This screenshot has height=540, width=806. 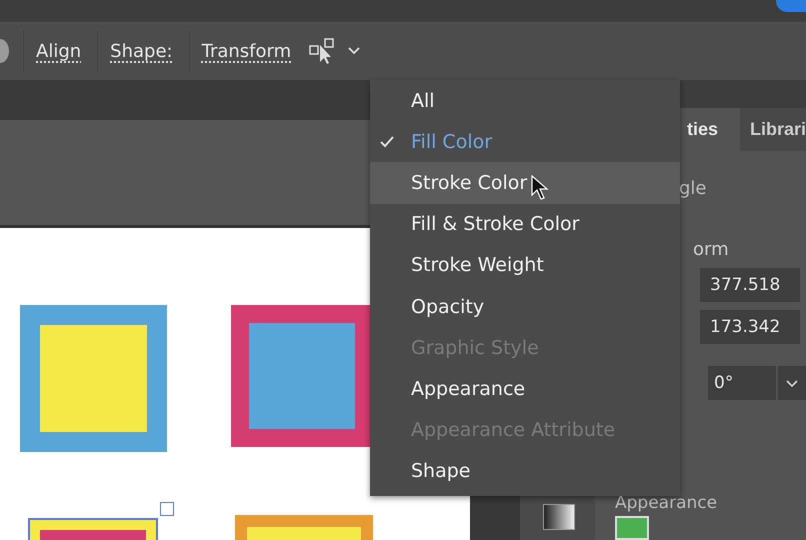 What do you see at coordinates (451, 141) in the screenshot?
I see `menu-item-label: Fill Color` at bounding box center [451, 141].